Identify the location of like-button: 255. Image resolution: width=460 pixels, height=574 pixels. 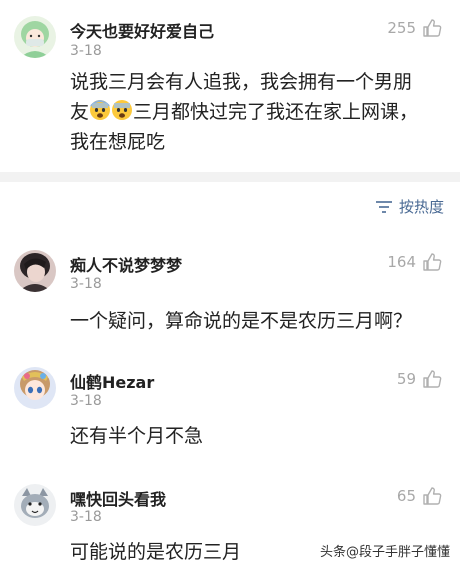
(414, 28).